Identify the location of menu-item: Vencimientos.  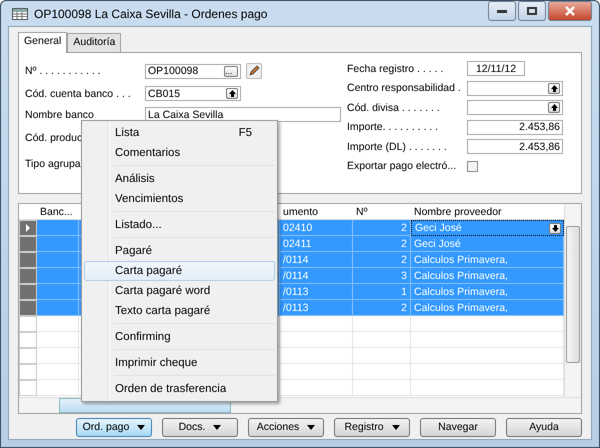
(179, 199).